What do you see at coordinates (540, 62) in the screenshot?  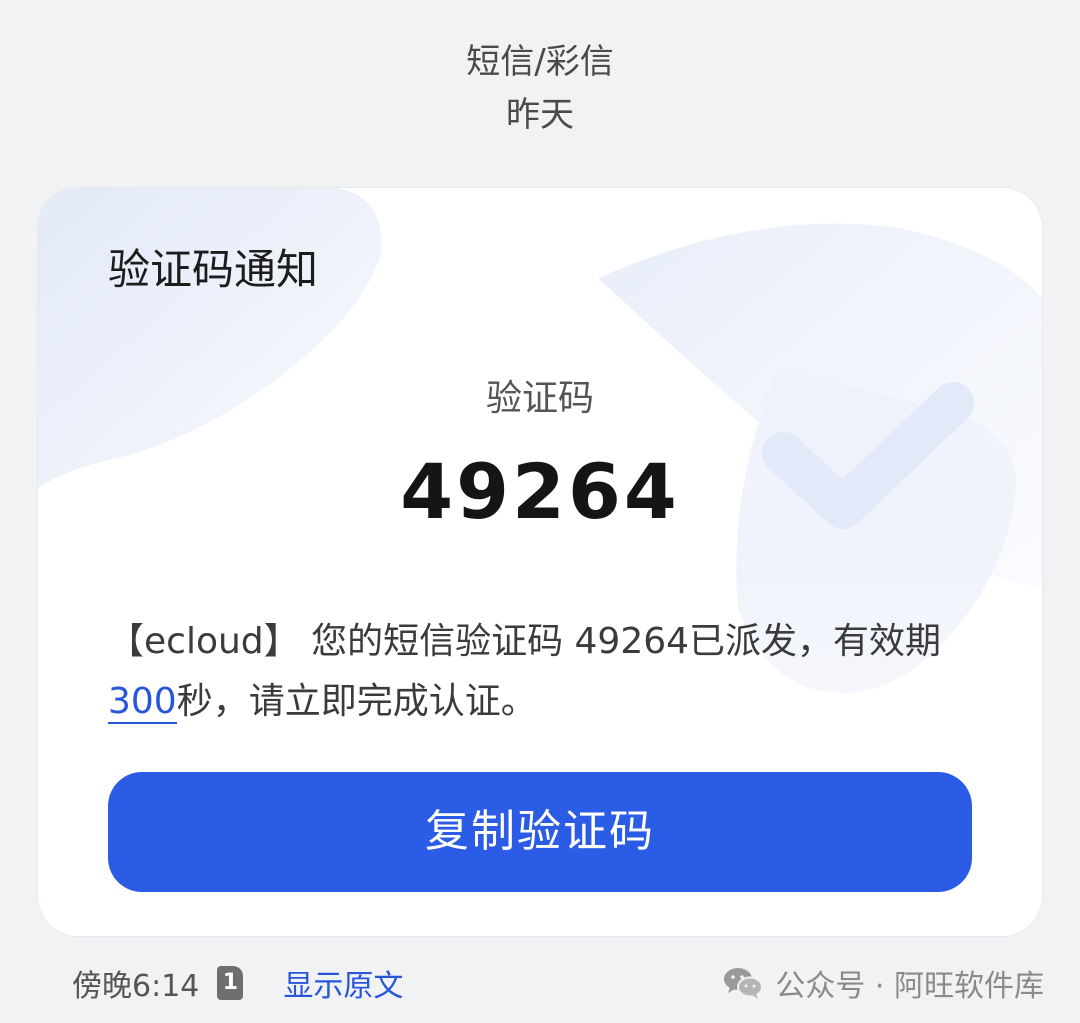 I see `message-type-label: 短信/彩信` at bounding box center [540, 62].